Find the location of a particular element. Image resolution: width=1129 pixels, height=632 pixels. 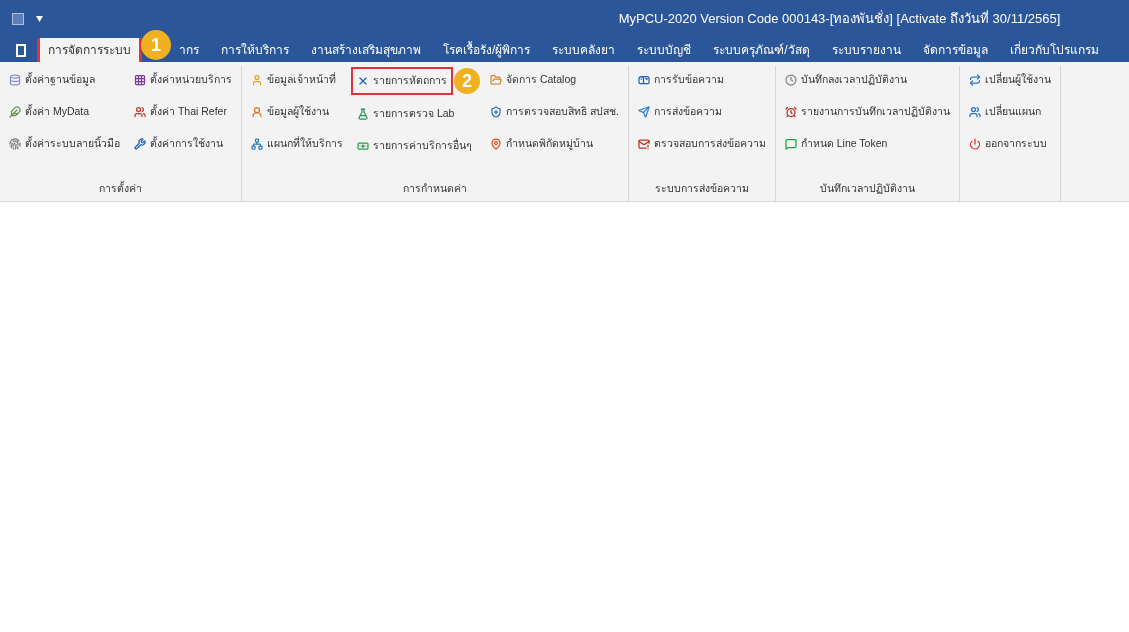

mail-warning-icon is located at coordinates (643, 144).